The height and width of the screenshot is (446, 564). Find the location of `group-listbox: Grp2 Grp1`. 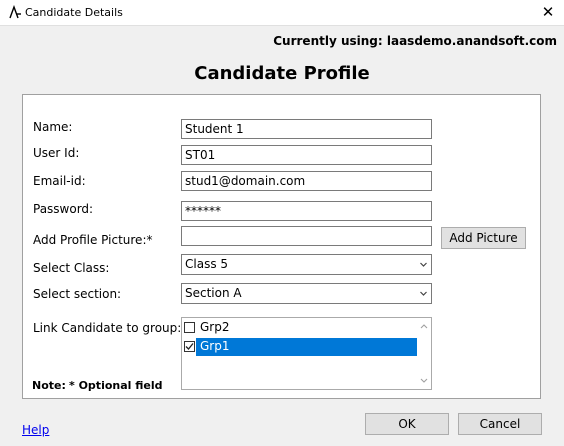

group-listbox: Grp2 Grp1 is located at coordinates (306, 353).